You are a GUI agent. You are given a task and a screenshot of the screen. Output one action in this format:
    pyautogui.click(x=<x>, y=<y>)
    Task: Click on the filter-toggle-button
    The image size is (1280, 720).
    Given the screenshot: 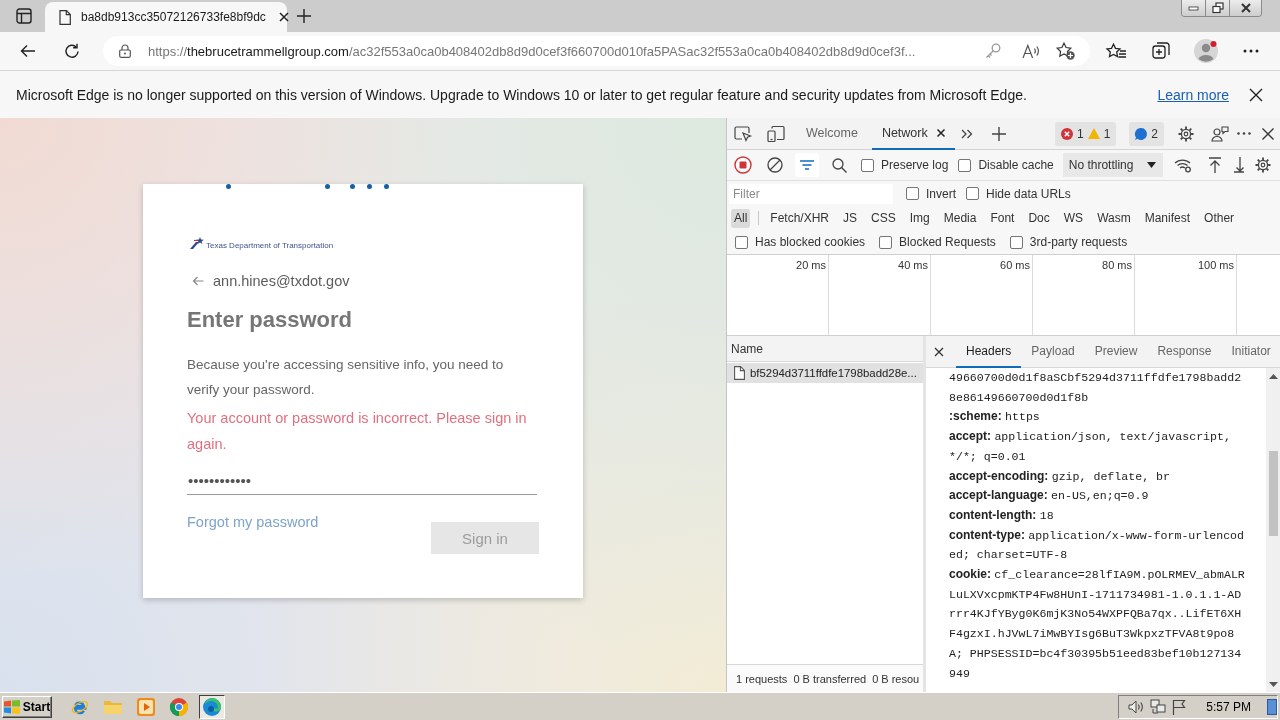 What is the action you would take?
    pyautogui.click(x=807, y=165)
    